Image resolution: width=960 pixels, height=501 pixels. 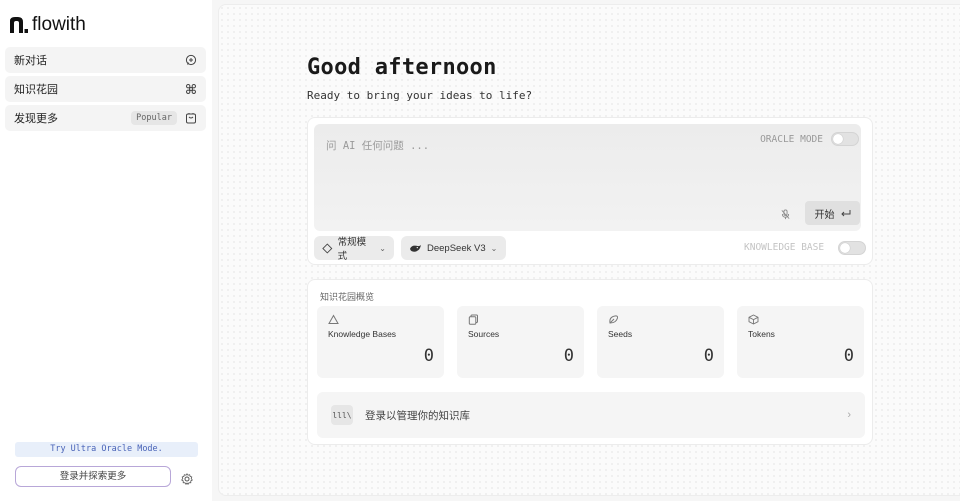 I want to click on start-button-label: 开始, so click(x=824, y=215).